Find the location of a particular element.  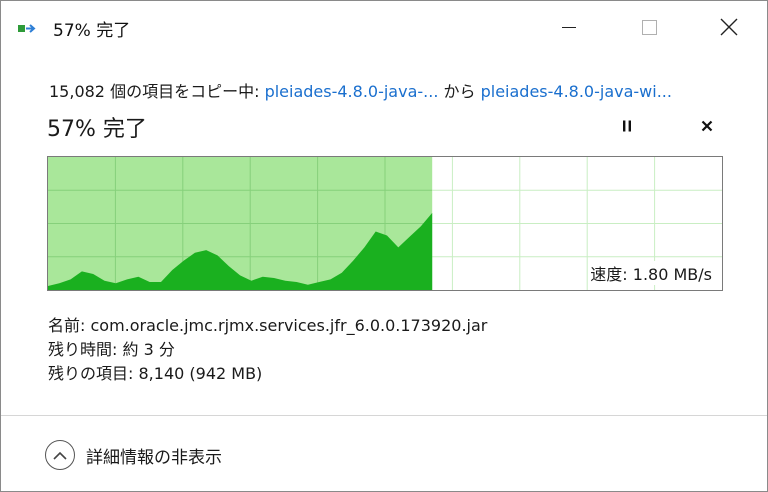

copy-files-icon is located at coordinates (28, 28).